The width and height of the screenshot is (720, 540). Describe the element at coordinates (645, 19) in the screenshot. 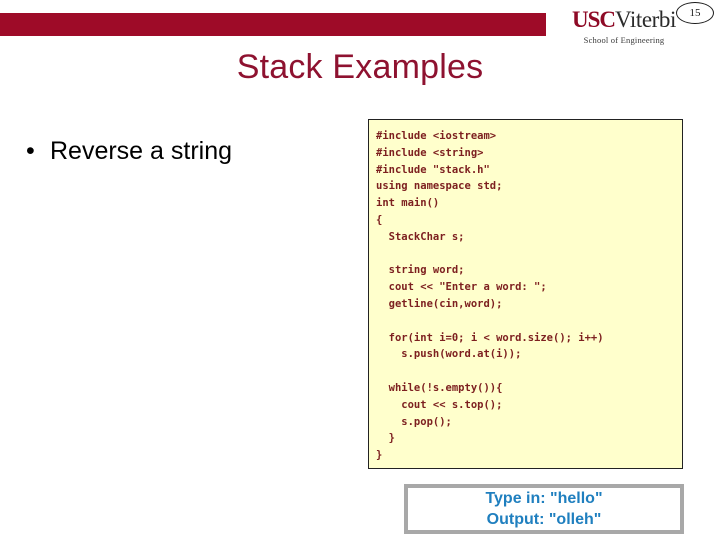

I see `logo-viterbi-text: Viterbi` at that location.